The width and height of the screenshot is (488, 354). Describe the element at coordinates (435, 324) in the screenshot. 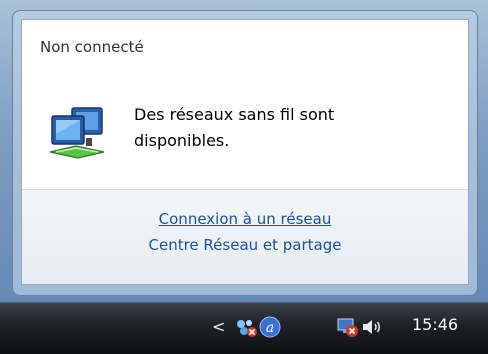

I see `taskbar-clock: 15:46` at that location.